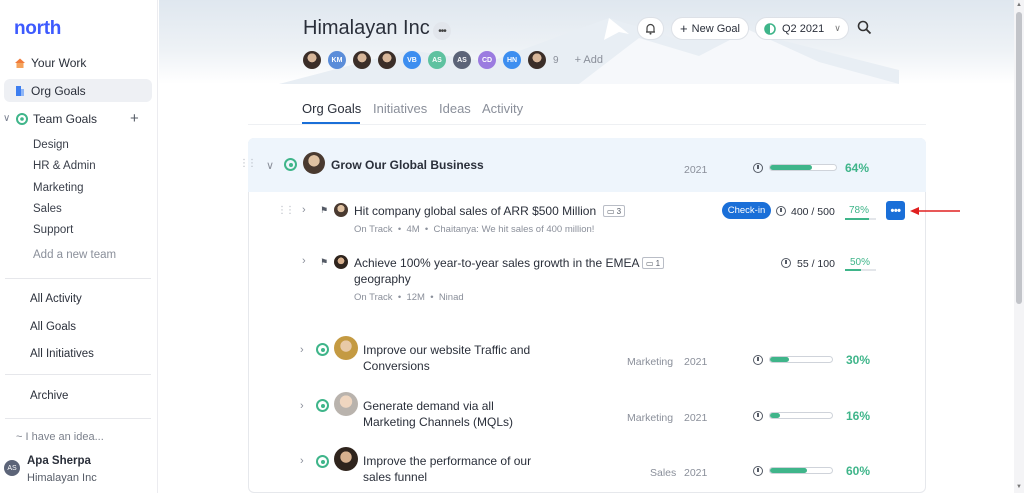 The height and width of the screenshot is (493, 1024). Describe the element at coordinates (395, 477) in the screenshot. I see `goal-title-line2: sales funnel` at that location.